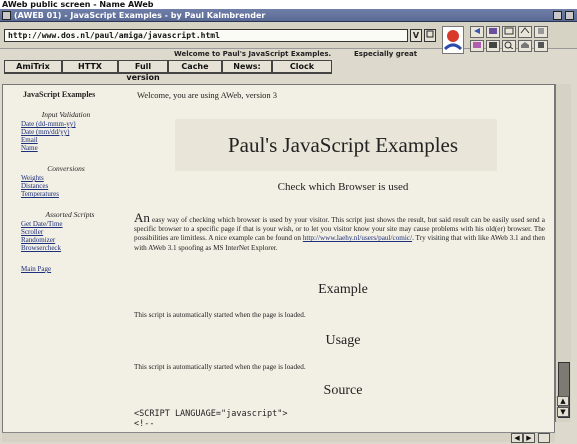 Image resolution: width=577 pixels, height=444 pixels. I want to click on nav-button-cache: Cache, so click(195, 67).